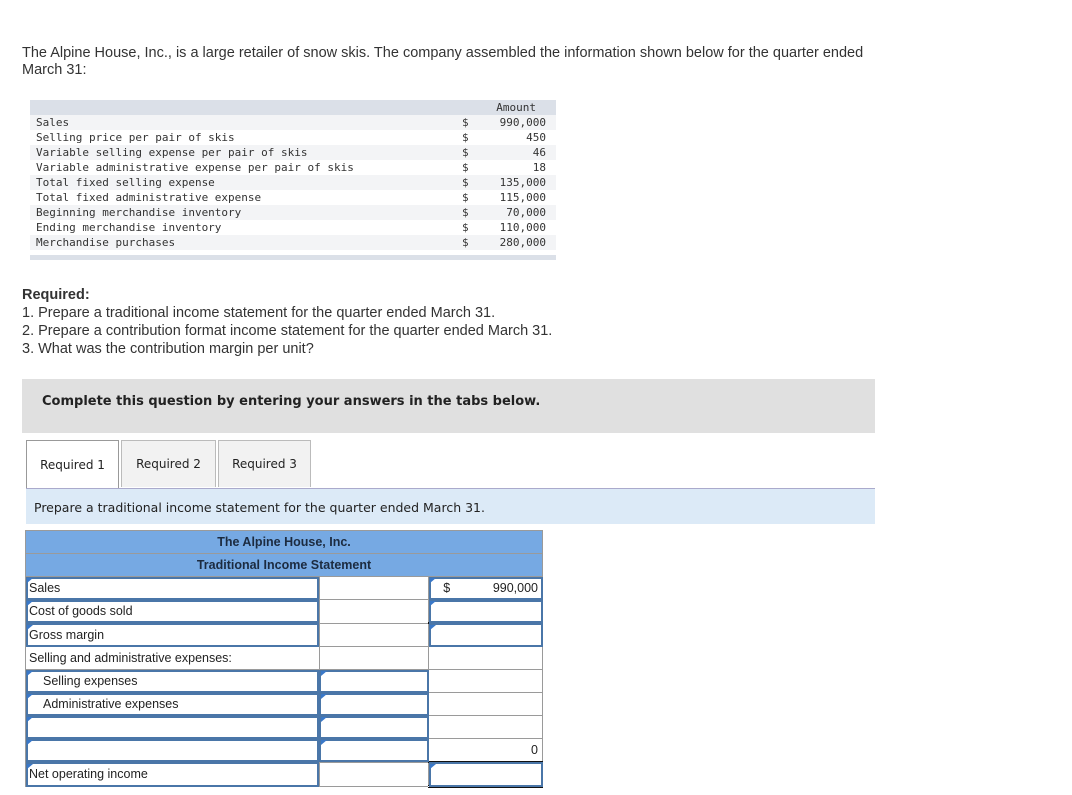  I want to click on tab-required-3: Required 3, so click(264, 463).